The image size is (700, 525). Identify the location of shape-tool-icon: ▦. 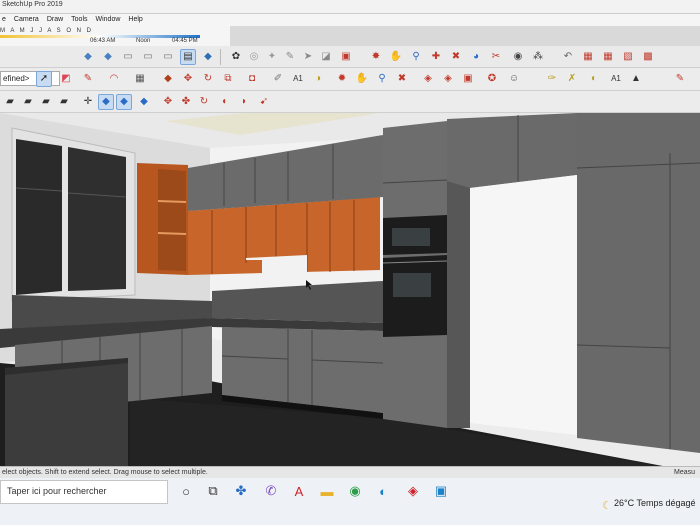
(140, 79).